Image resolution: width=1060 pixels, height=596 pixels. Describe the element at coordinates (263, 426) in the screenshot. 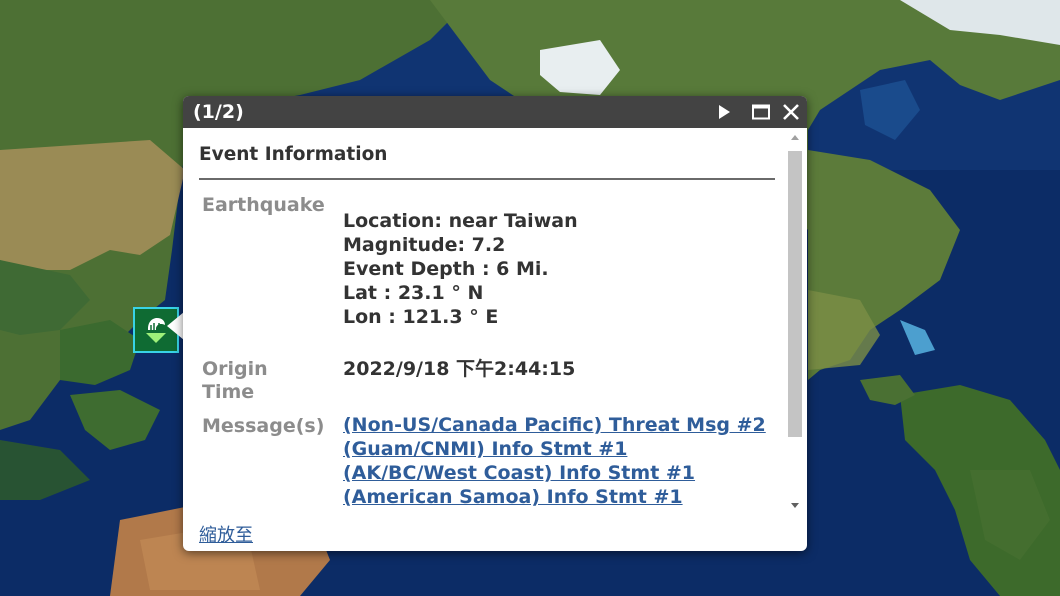

I see `messages-label: Message(s)` at that location.